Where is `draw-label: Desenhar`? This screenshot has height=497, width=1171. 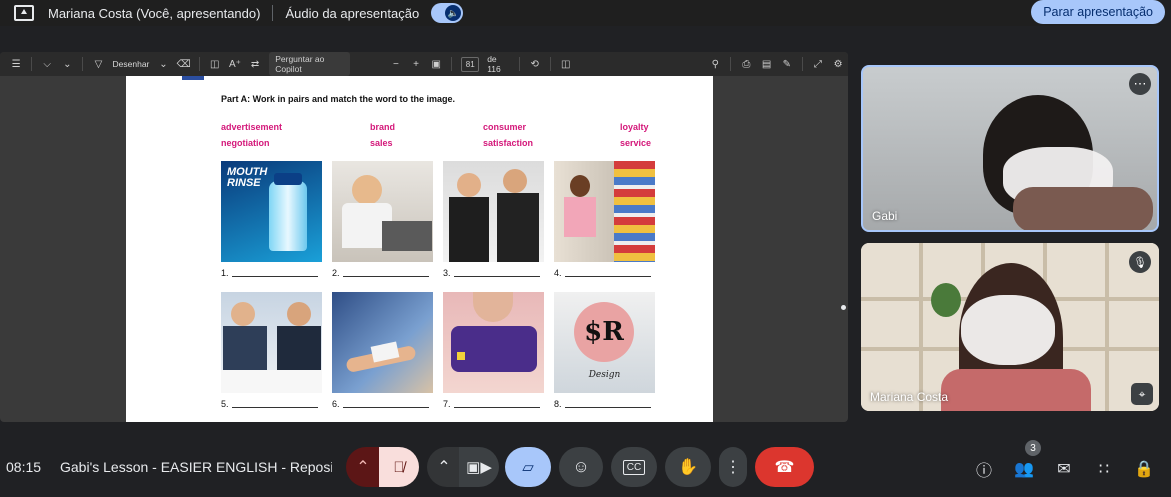 draw-label: Desenhar is located at coordinates (131, 64).